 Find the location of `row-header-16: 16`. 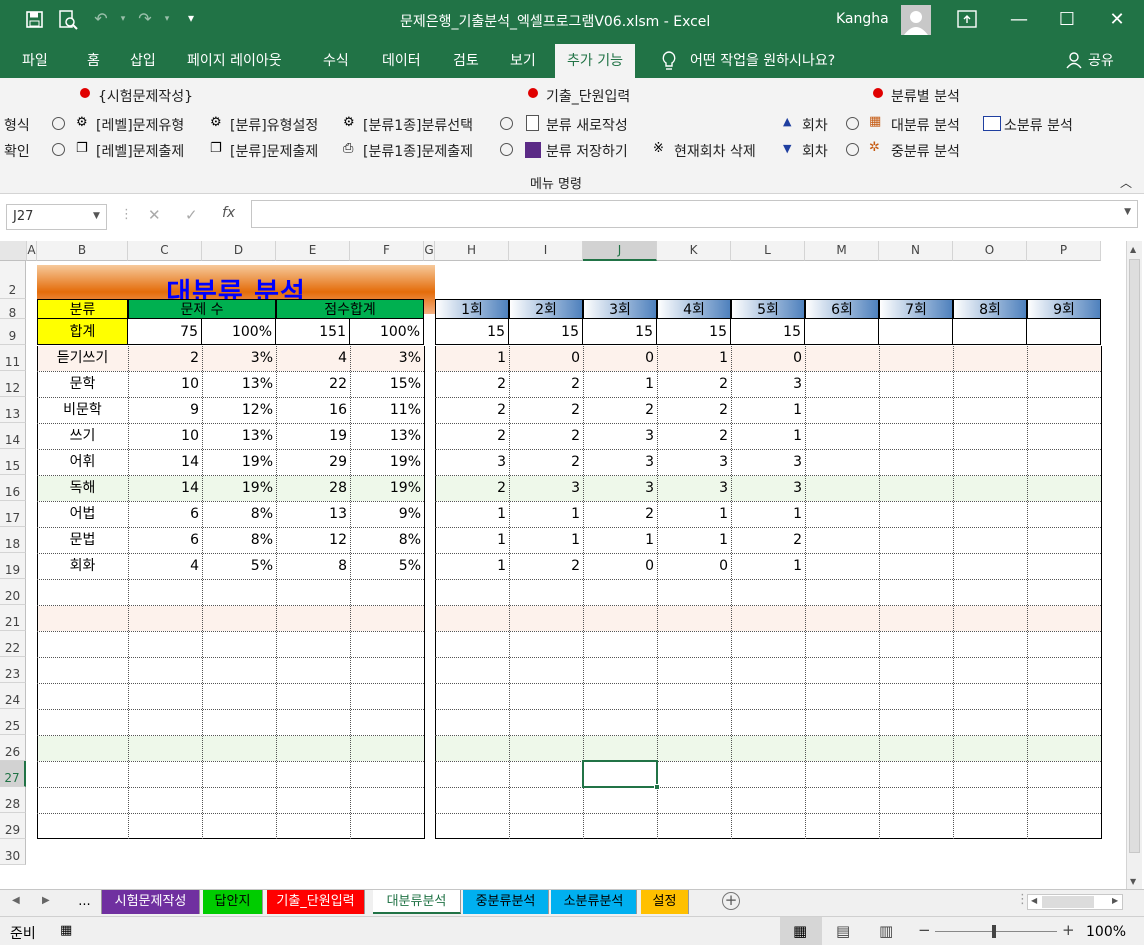

row-header-16: 16 is located at coordinates (13, 488).